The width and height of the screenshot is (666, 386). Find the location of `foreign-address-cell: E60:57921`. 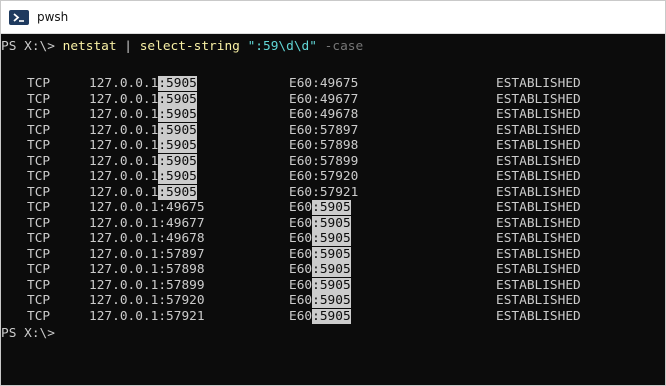

foreign-address-cell: E60:57921 is located at coordinates (324, 192).